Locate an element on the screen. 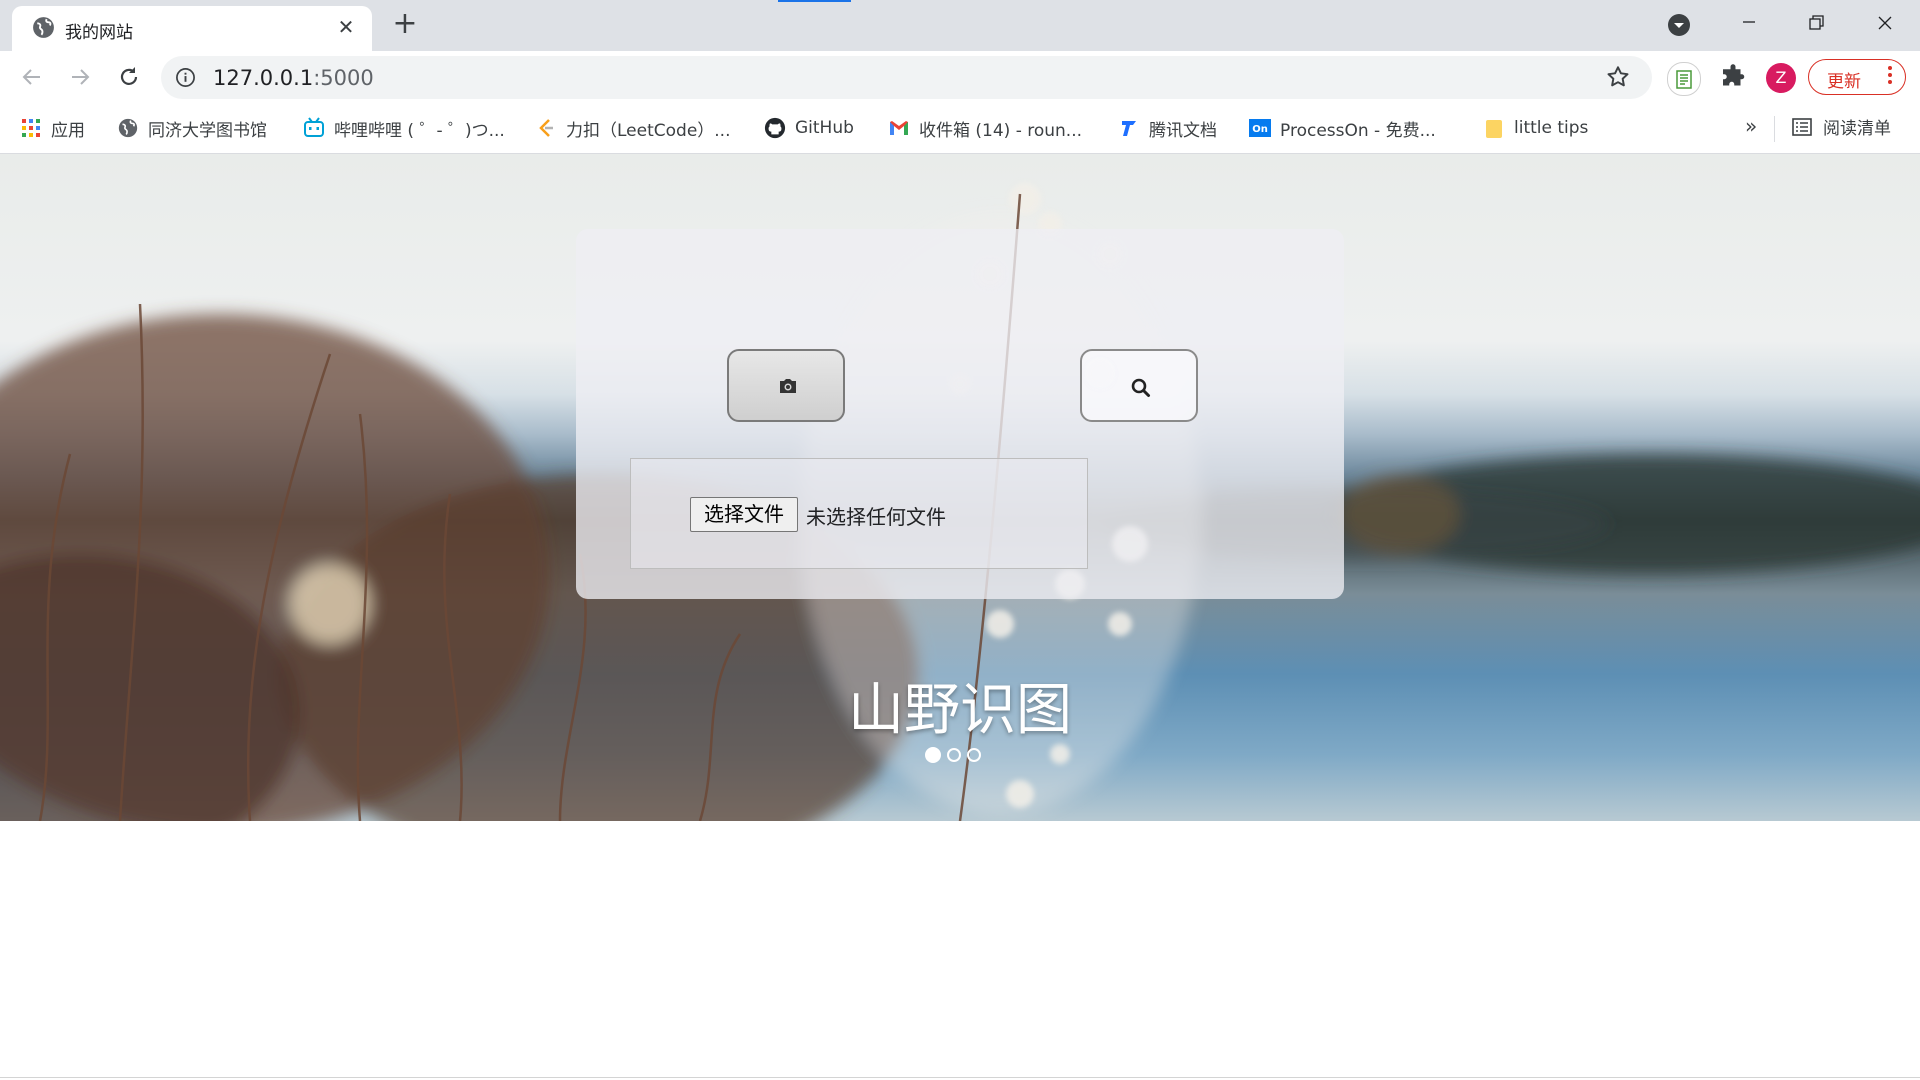 This screenshot has height=1080, width=1920. extensions-puzzle-icon is located at coordinates (1733, 78).